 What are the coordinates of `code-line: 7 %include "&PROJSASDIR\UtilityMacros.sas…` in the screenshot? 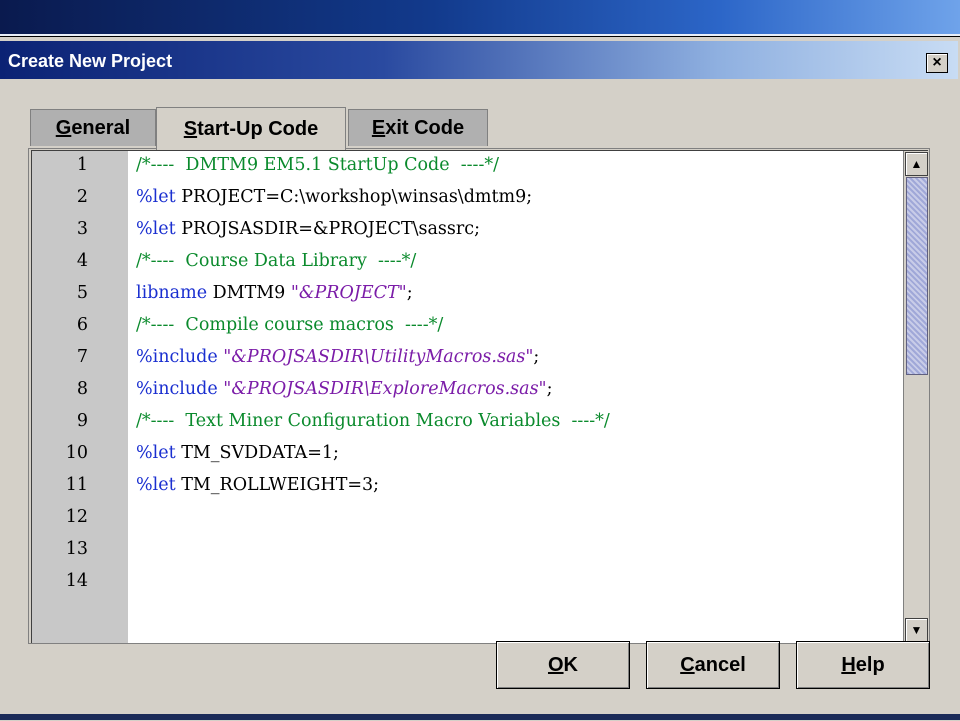 It's located at (466, 363).